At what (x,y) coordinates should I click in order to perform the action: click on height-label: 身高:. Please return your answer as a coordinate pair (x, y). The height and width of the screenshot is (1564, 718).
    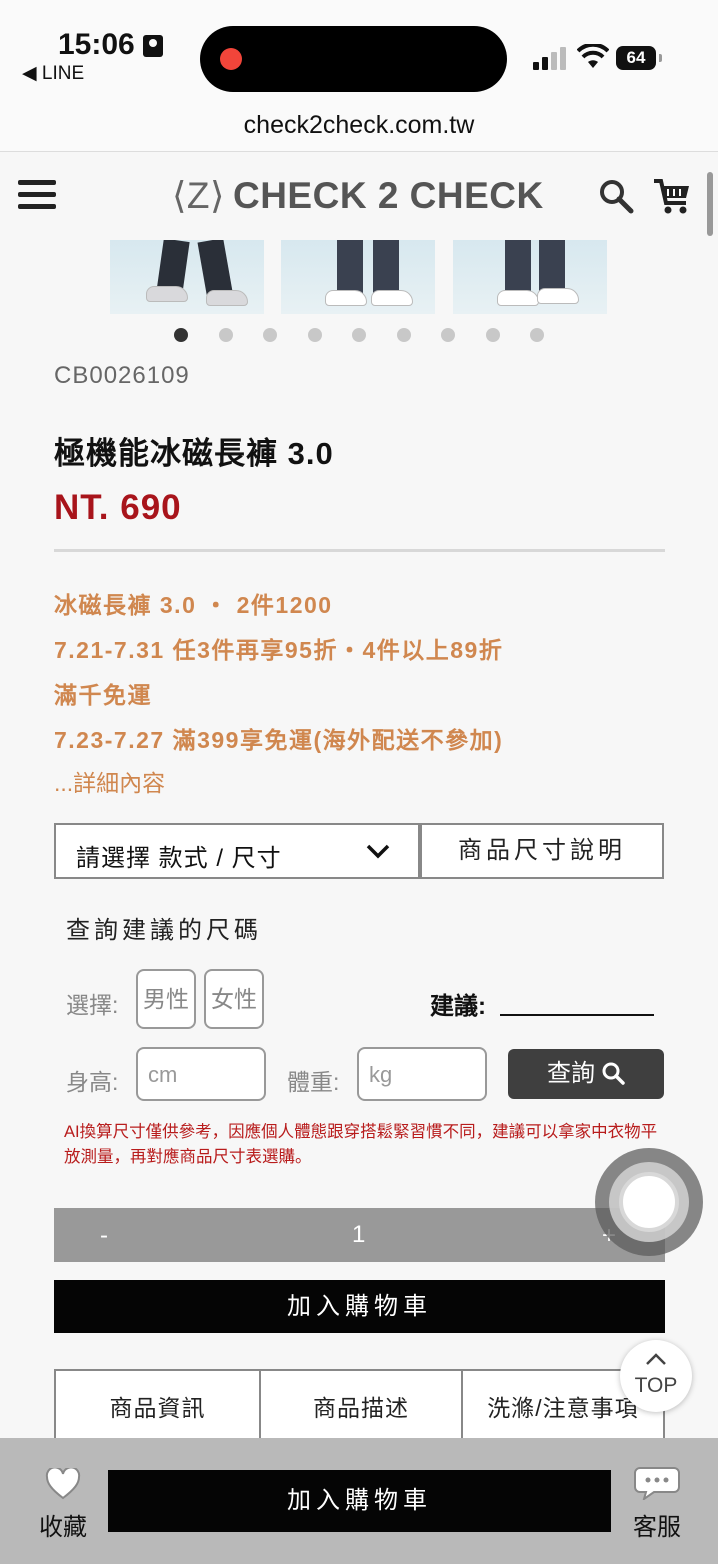
    Looking at the image, I should click on (92, 1082).